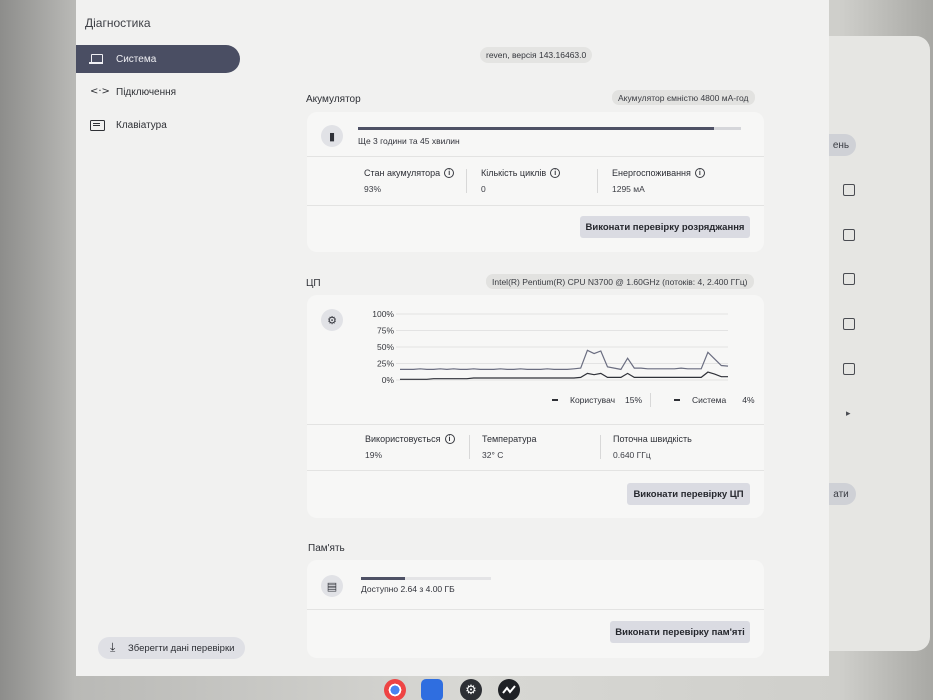  I want to click on metric-label-text: Стан акумулятора, so click(402, 173).